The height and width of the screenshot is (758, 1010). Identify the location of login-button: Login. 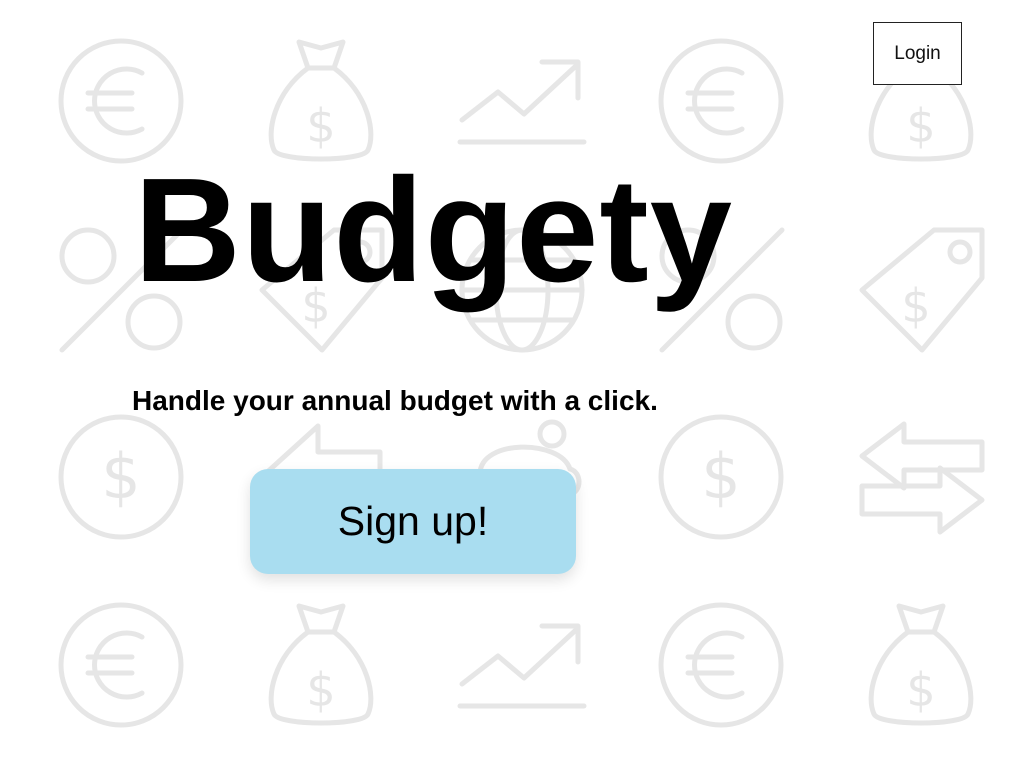
(917, 53).